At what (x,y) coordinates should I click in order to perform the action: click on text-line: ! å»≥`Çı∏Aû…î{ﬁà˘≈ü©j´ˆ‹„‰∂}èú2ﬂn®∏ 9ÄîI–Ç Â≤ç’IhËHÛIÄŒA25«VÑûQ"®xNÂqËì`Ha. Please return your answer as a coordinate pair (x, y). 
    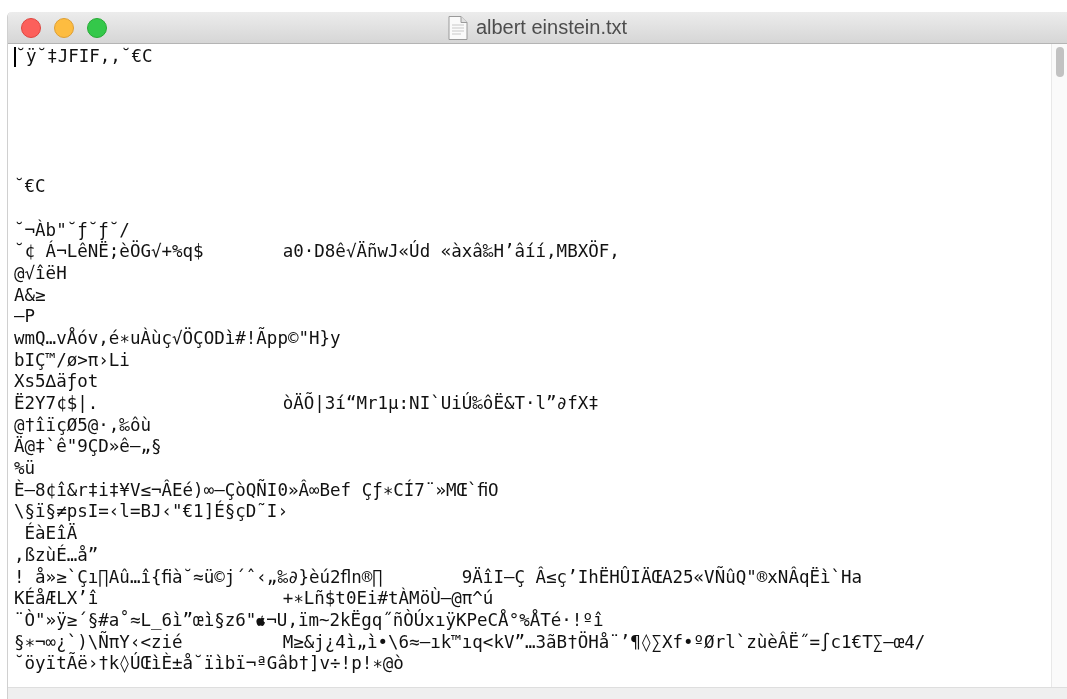
    Looking at the image, I should click on (438, 576).